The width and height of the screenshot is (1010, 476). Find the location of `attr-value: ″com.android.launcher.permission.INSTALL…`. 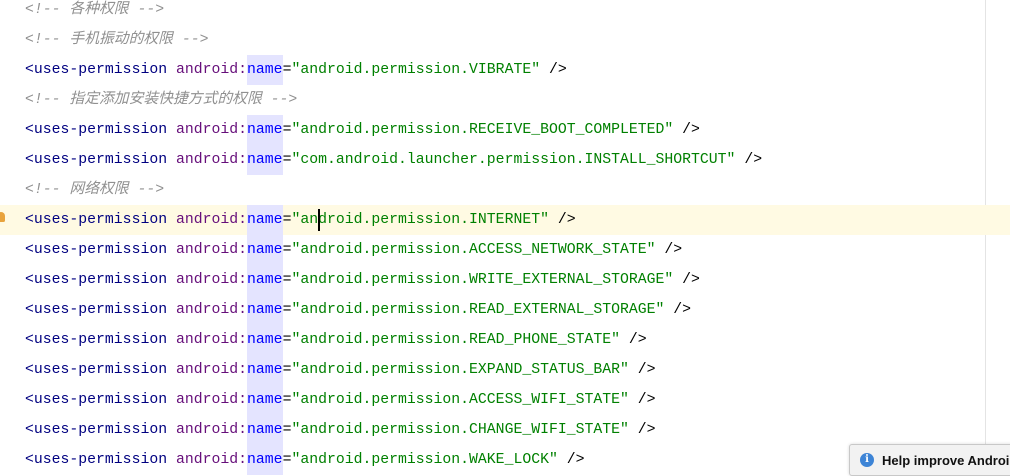

attr-value: ″com.android.launcher.permission.INSTALL… is located at coordinates (513, 160).